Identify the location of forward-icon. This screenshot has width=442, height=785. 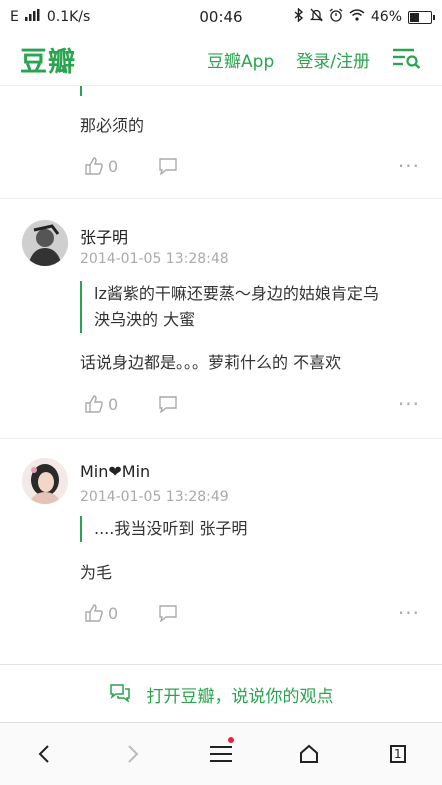
(133, 754).